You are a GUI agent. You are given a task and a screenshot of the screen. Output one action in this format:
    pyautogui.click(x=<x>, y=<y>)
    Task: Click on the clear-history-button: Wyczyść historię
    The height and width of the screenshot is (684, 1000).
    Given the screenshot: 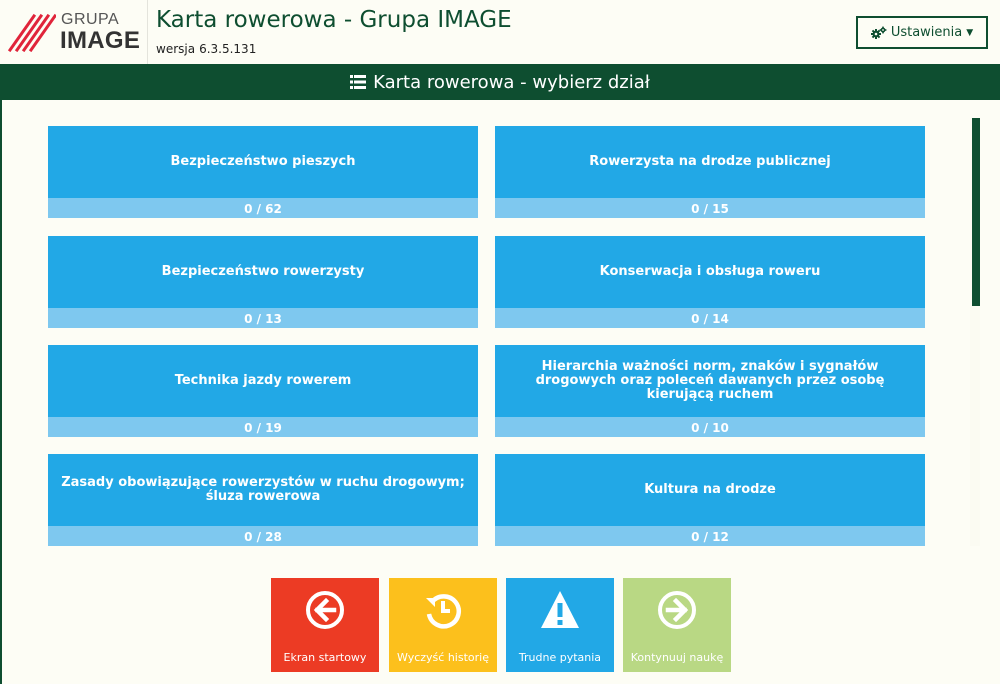 What is the action you would take?
    pyautogui.click(x=443, y=625)
    